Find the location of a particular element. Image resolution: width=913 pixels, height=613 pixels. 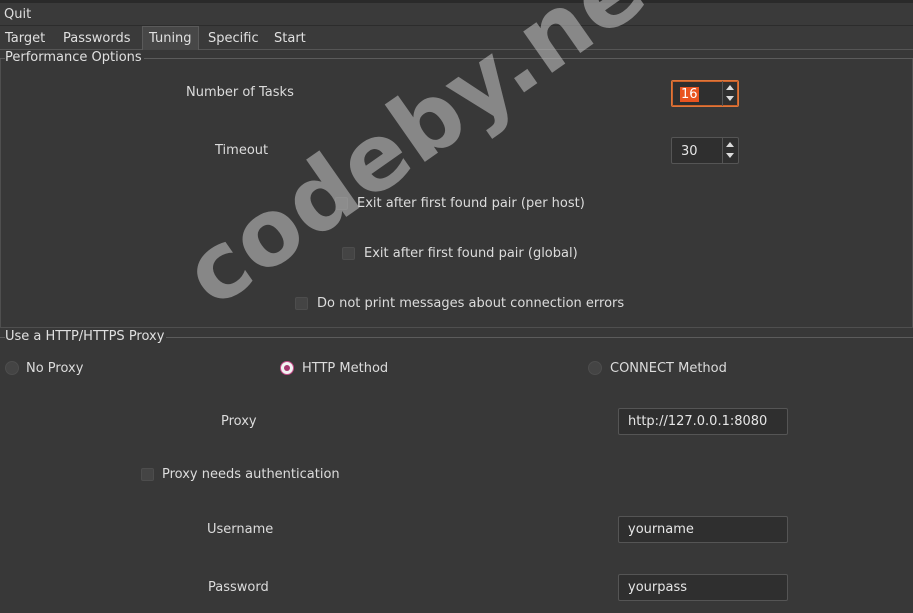

menu-quit: Quit is located at coordinates (17, 14).